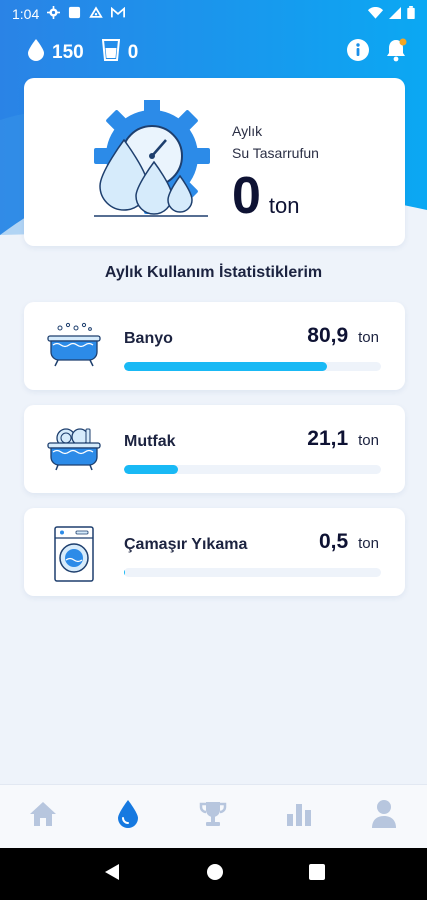  I want to click on home-icon, so click(43, 816).